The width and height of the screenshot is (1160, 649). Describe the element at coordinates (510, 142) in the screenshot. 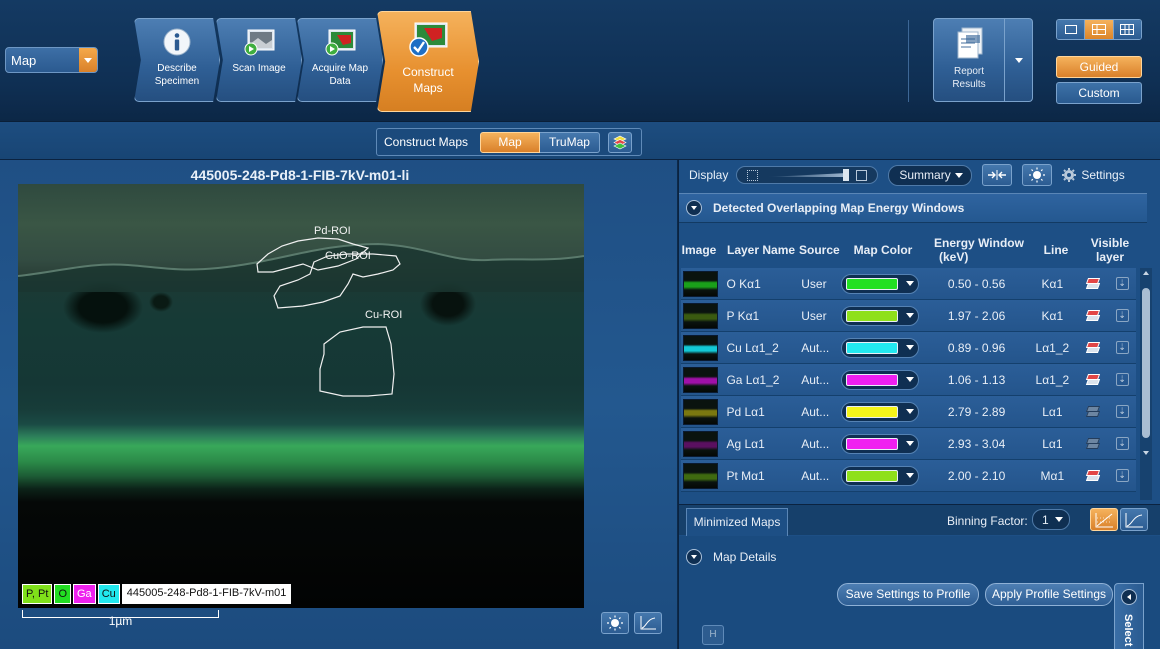

I see `map-tab-button: Map` at that location.